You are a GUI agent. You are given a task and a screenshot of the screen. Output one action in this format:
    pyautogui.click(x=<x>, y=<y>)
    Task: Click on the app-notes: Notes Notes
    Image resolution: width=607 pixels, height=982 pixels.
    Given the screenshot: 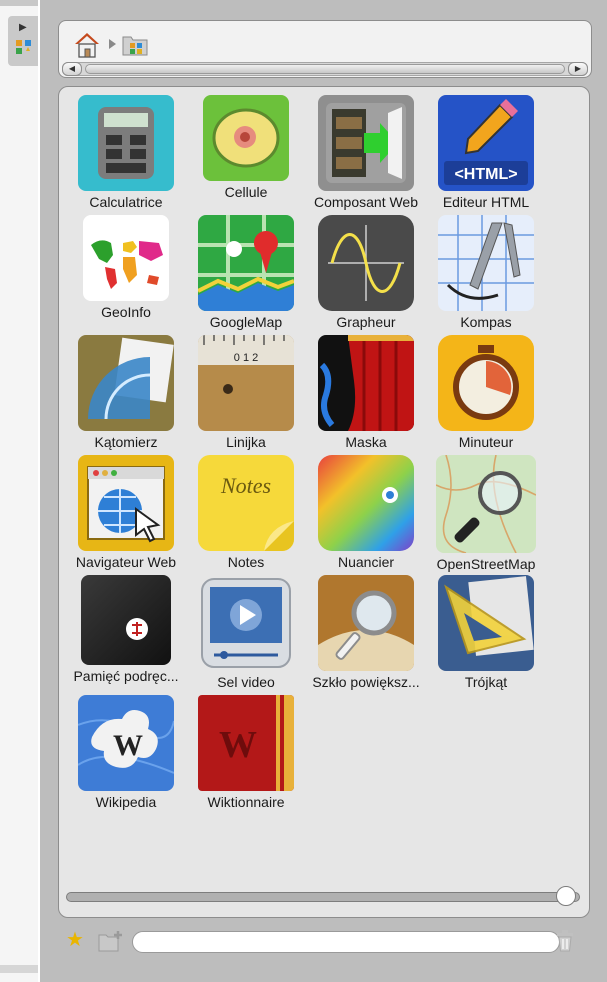 What is the action you would take?
    pyautogui.click(x=246, y=512)
    